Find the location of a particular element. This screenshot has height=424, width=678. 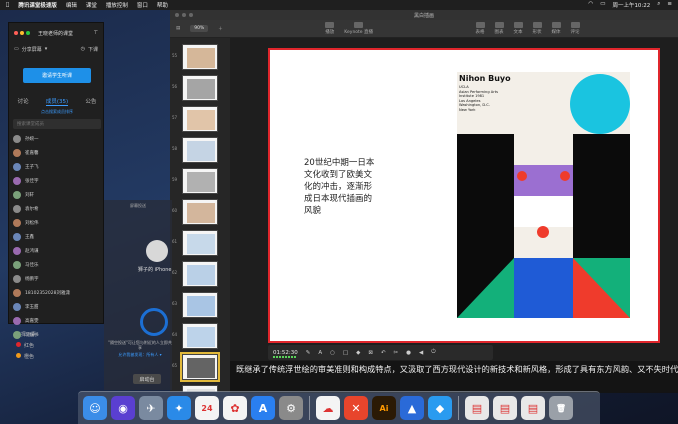

chart-button: 图表 is located at coordinates (499, 28).